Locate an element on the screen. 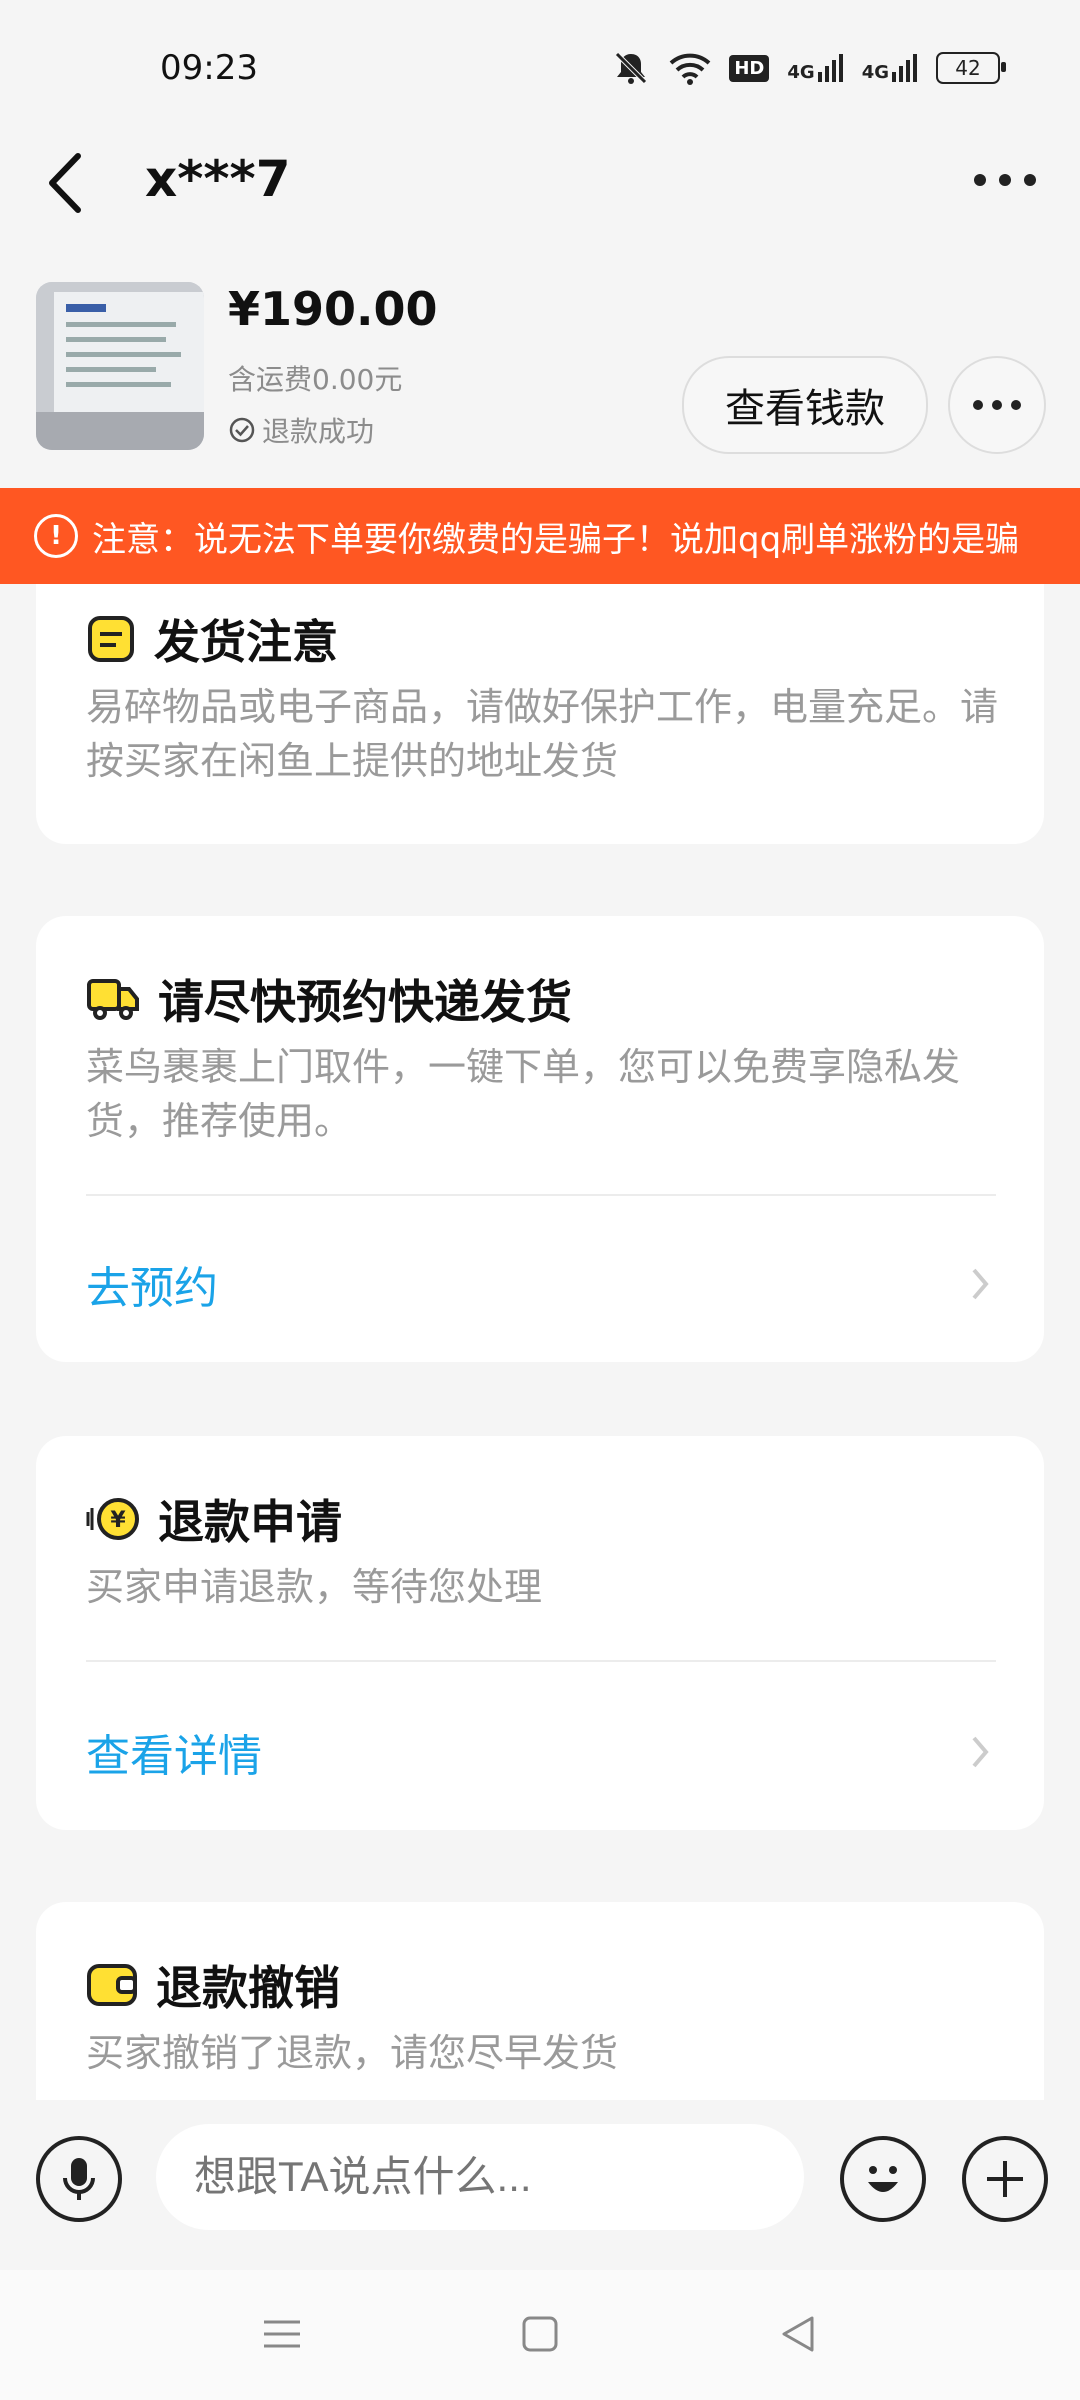  card-title: 发货注意 is located at coordinates (212, 639).